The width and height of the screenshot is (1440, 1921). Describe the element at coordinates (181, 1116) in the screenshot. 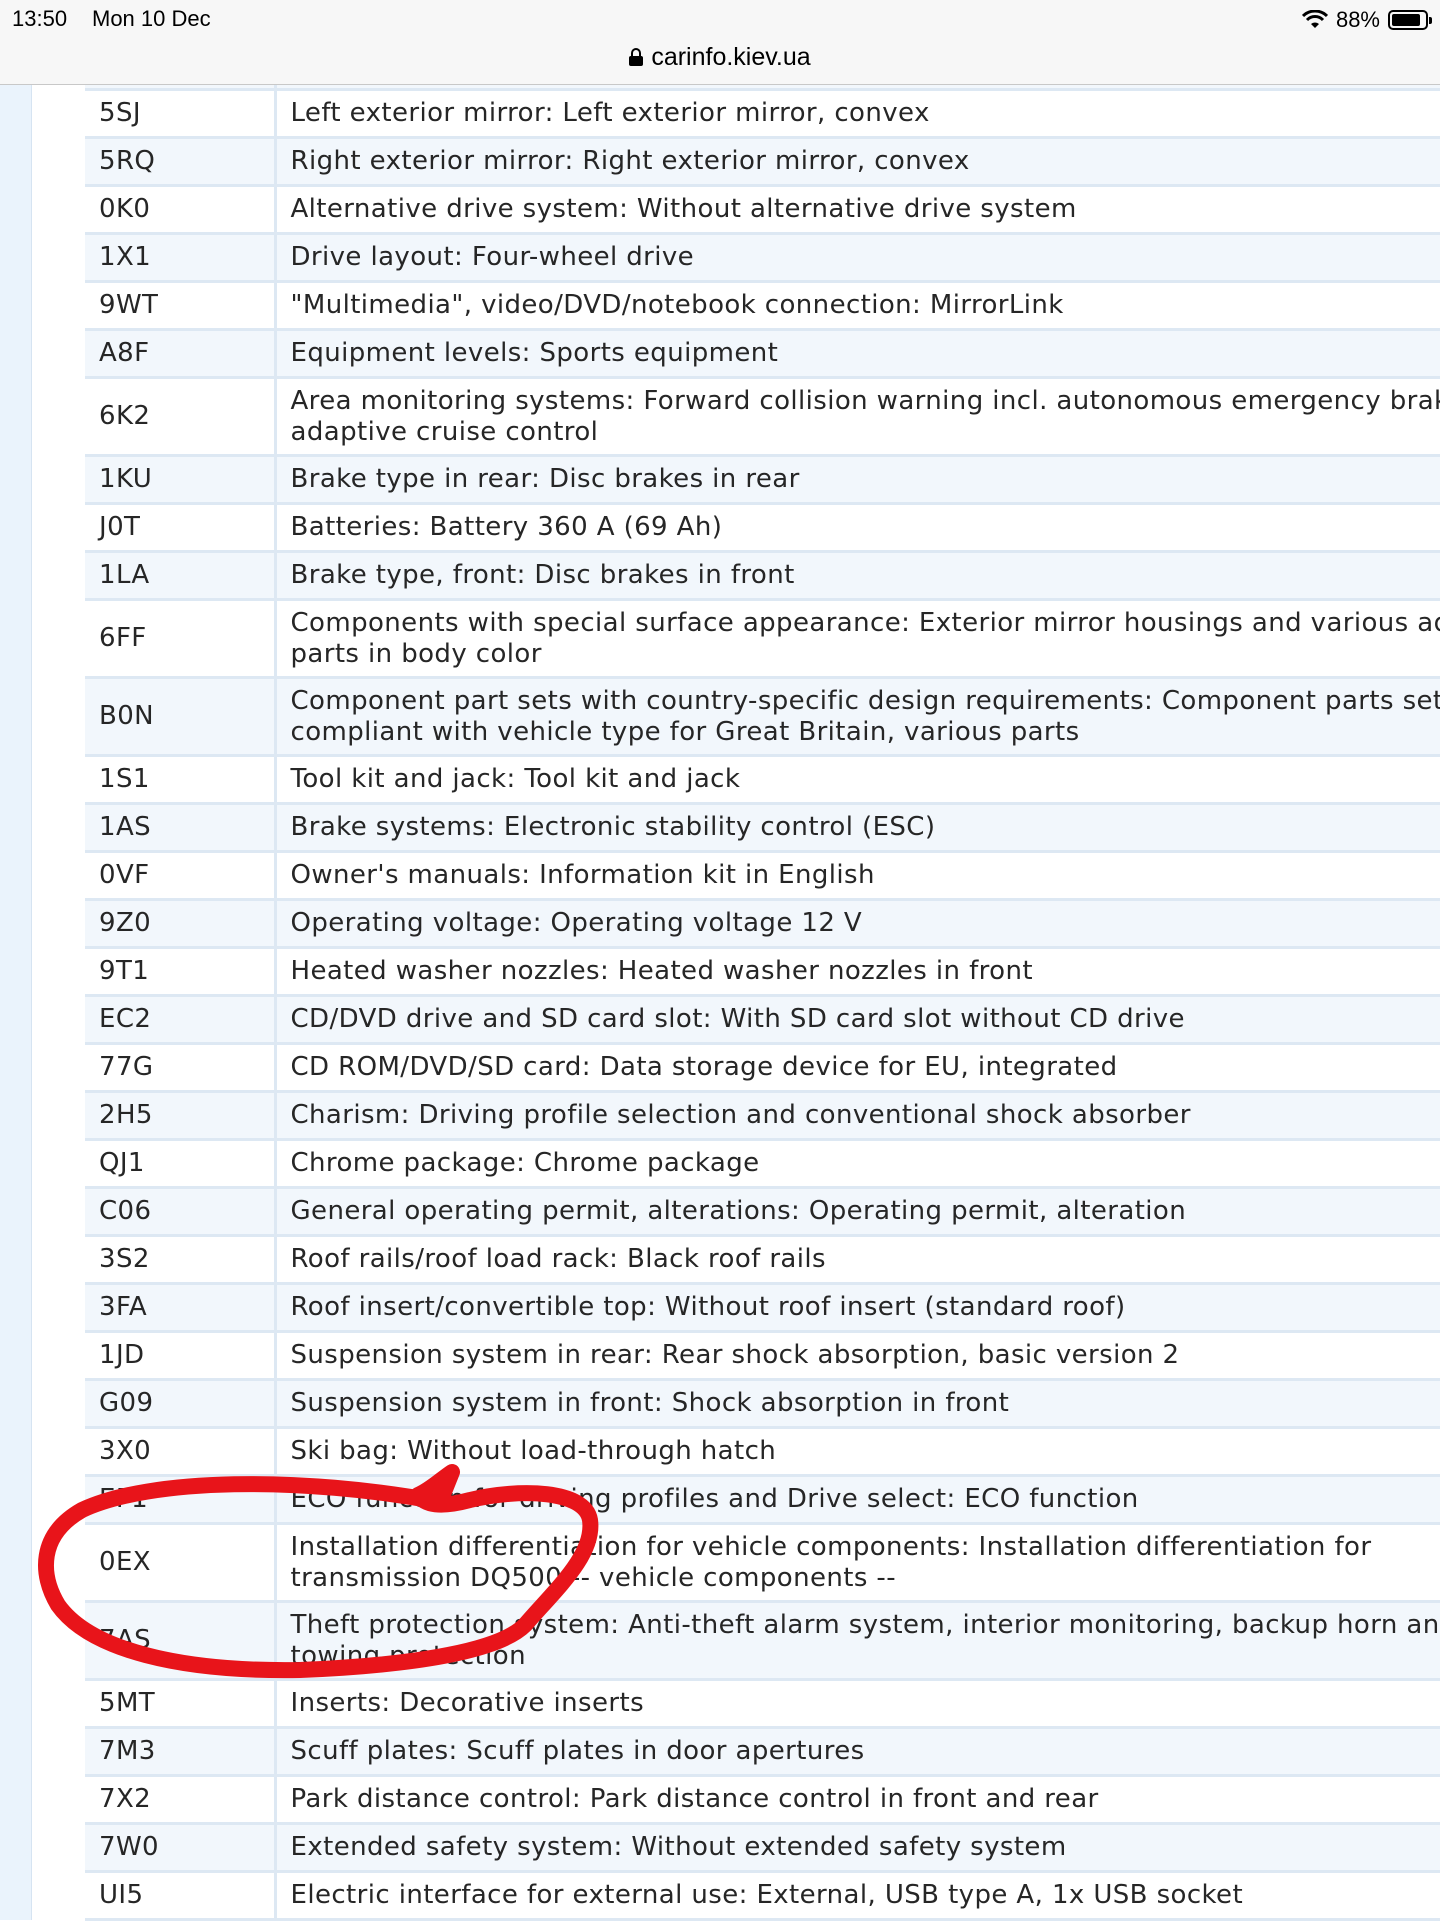

I see `option-code: 2H5` at that location.